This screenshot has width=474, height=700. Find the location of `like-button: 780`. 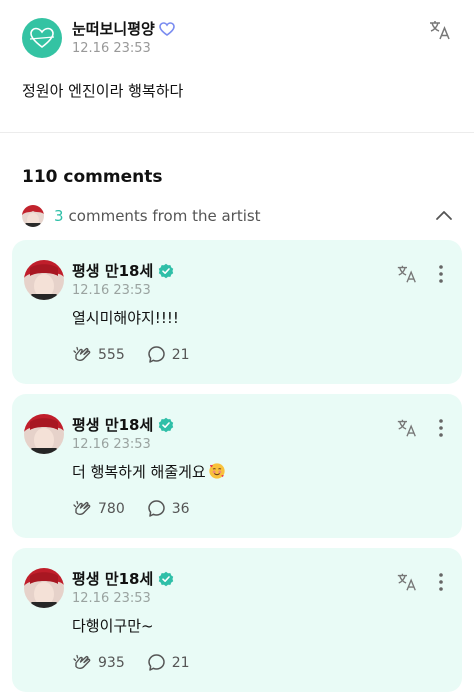

like-button: 780 is located at coordinates (98, 509).